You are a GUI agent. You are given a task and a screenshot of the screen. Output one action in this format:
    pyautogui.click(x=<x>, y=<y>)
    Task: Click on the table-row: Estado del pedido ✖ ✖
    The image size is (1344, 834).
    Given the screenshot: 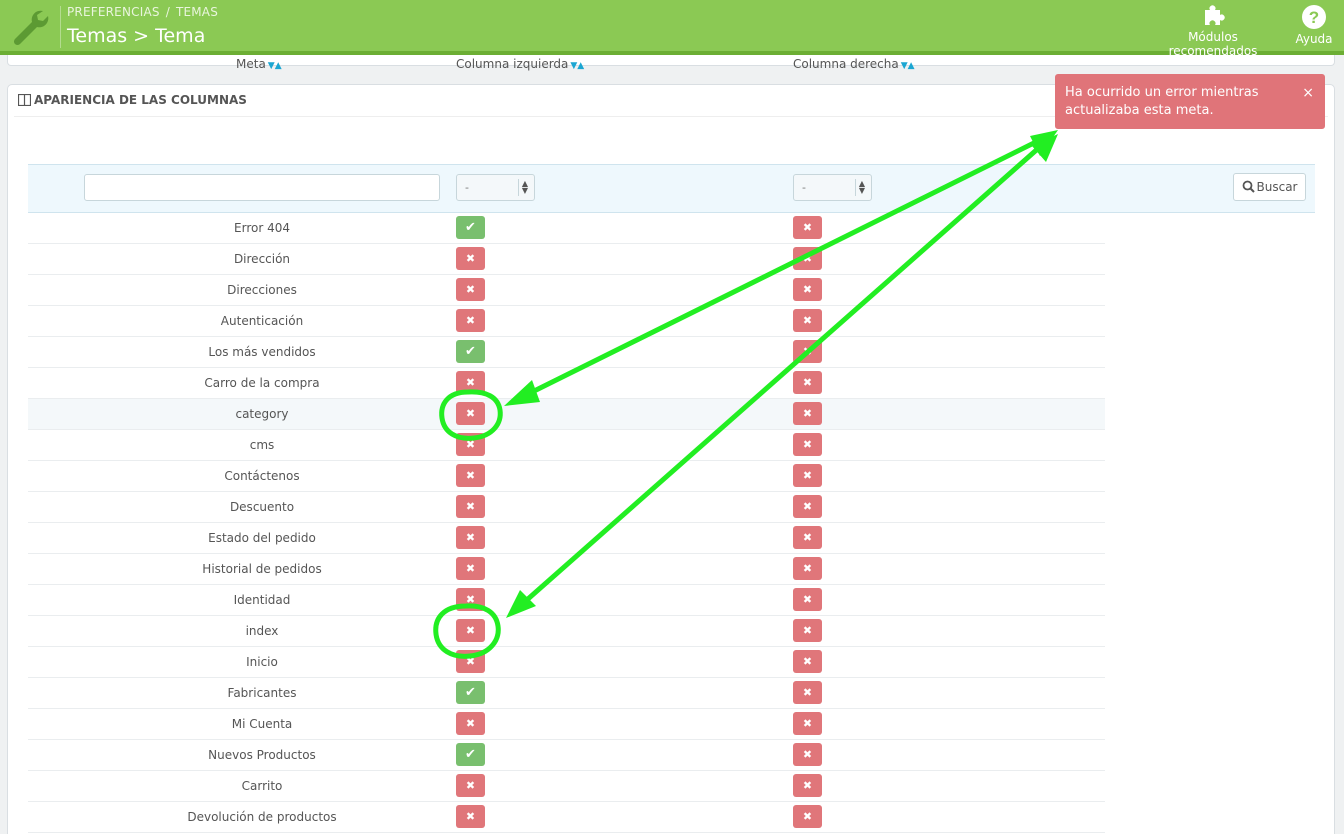 What is the action you would take?
    pyautogui.click(x=566, y=538)
    